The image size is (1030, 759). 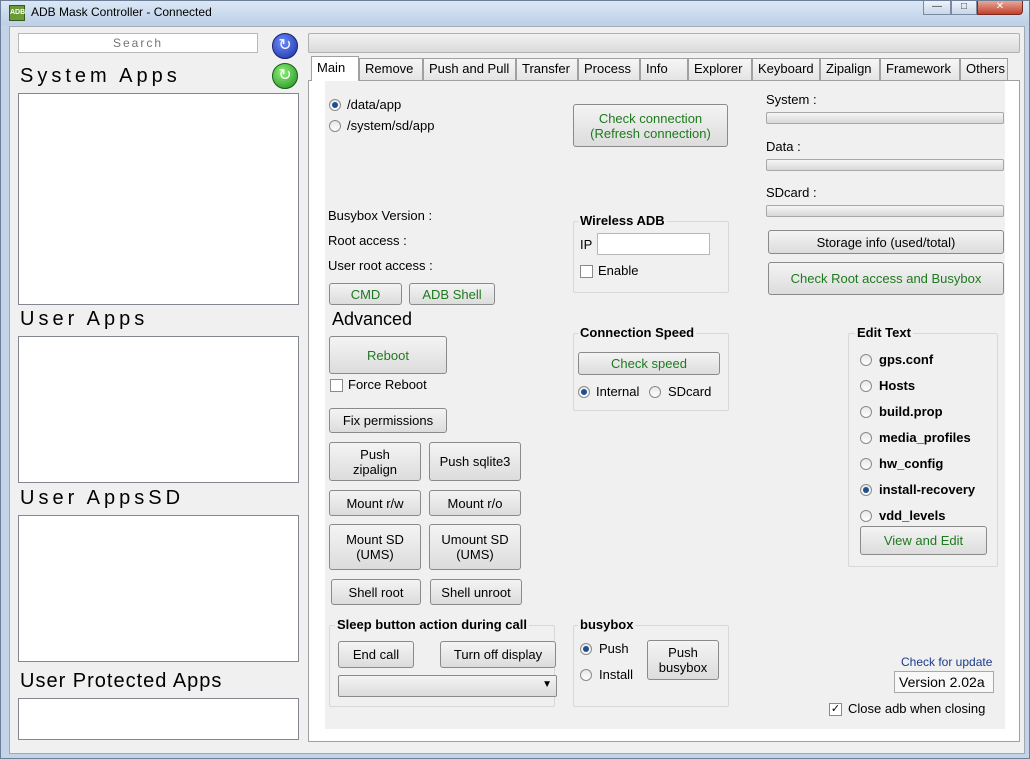 I want to click on umount-sd-button: Umount SD (UMS), so click(x=475, y=547).